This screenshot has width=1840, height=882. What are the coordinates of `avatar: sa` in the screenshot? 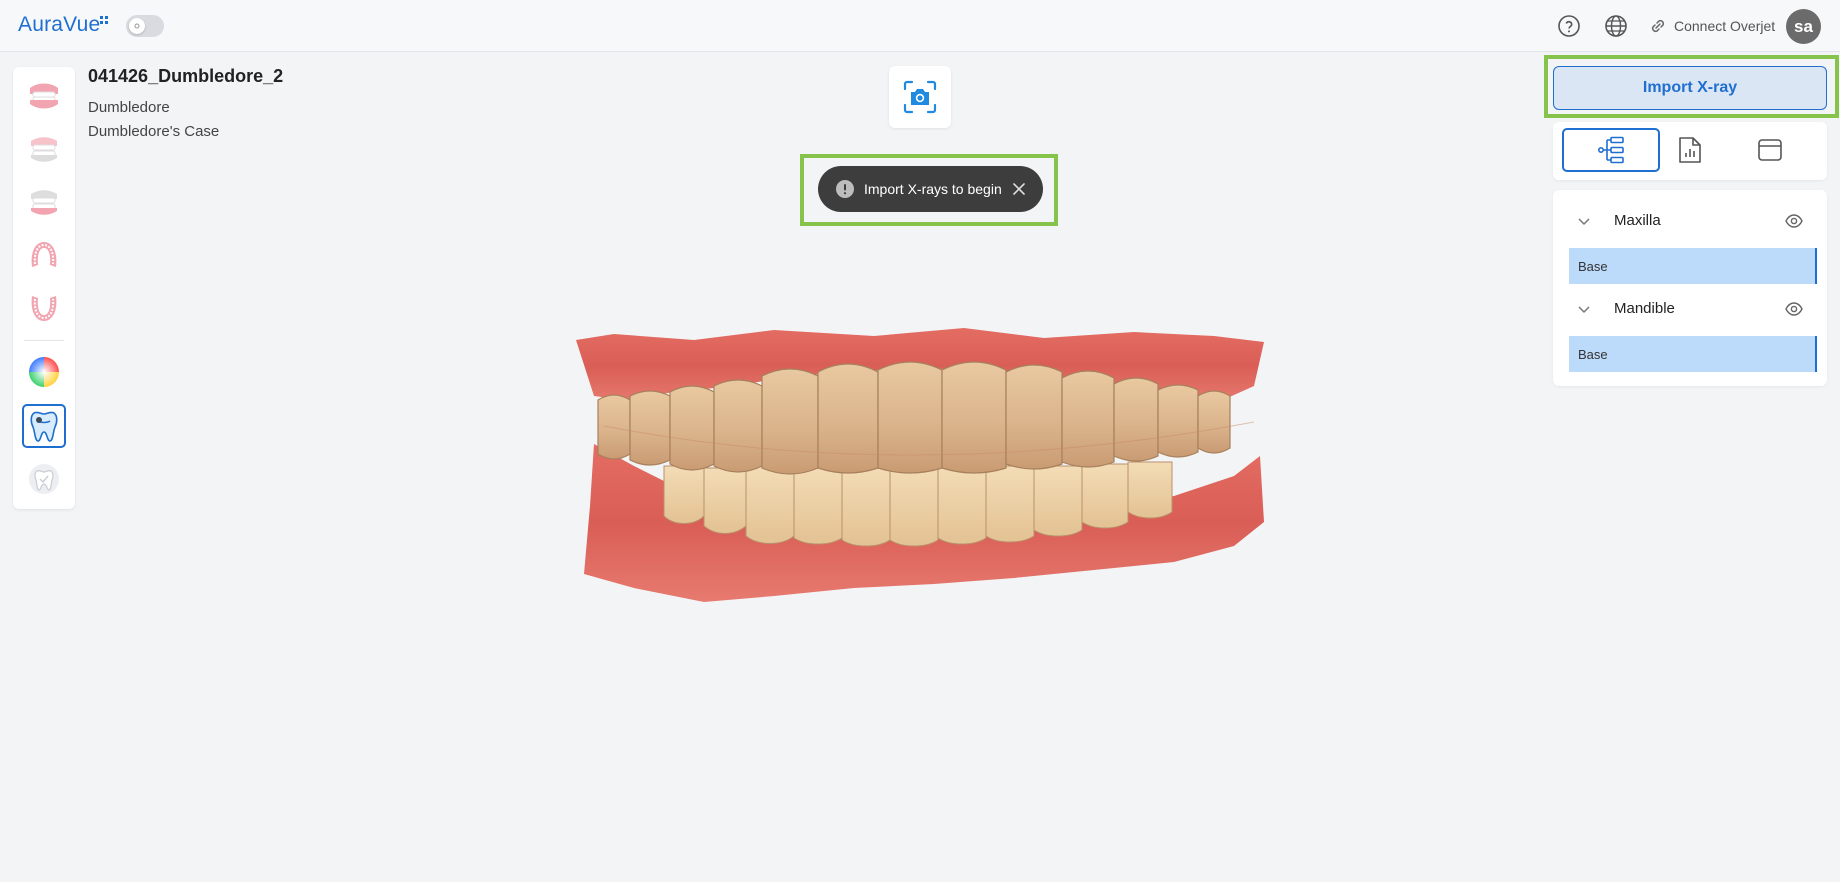 It's located at (1803, 26).